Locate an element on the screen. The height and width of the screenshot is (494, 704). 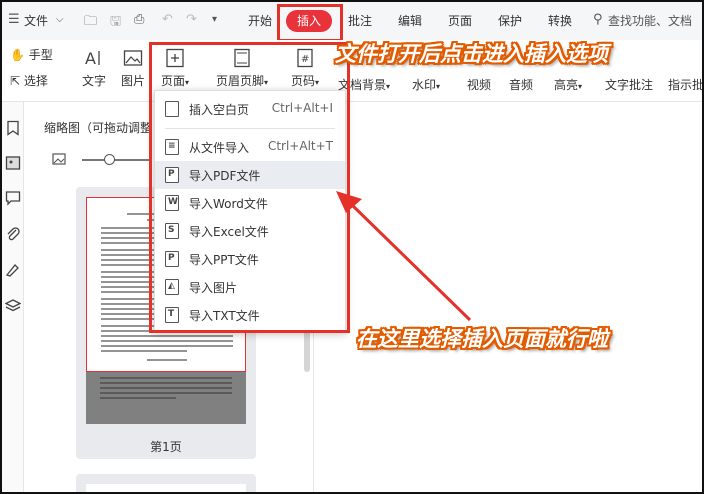
redo-icon: ↷ is located at coordinates (191, 19).